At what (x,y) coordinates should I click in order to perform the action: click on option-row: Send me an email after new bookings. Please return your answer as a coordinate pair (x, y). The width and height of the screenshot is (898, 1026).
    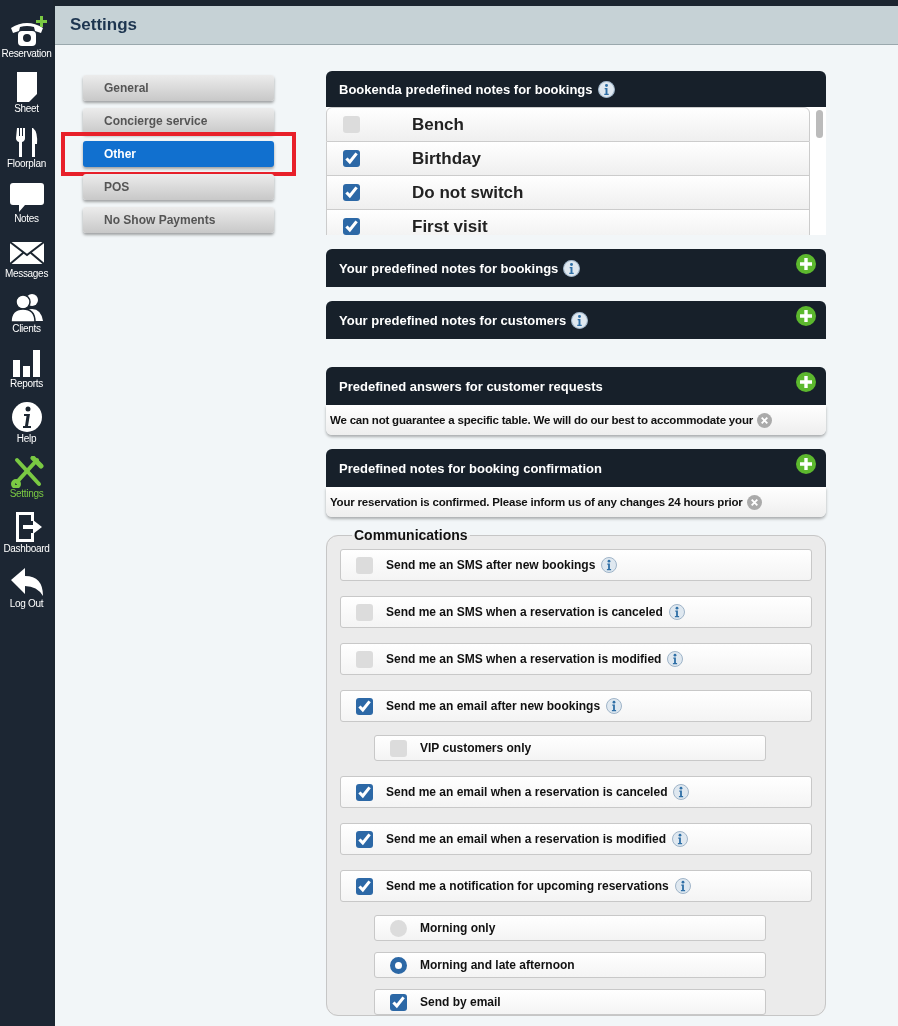
    Looking at the image, I should click on (576, 706).